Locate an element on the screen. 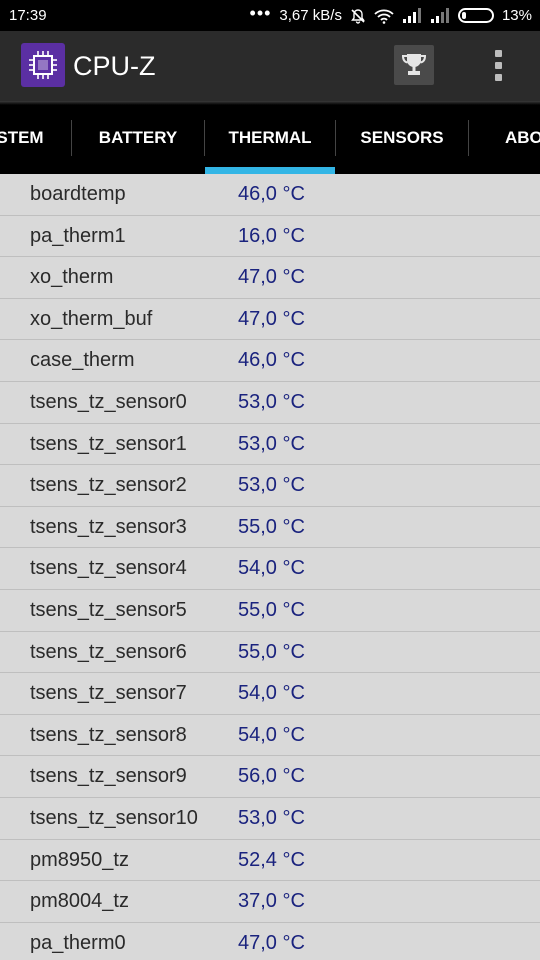 The height and width of the screenshot is (960, 540). tab-thermal: THERMAL is located at coordinates (270, 137).